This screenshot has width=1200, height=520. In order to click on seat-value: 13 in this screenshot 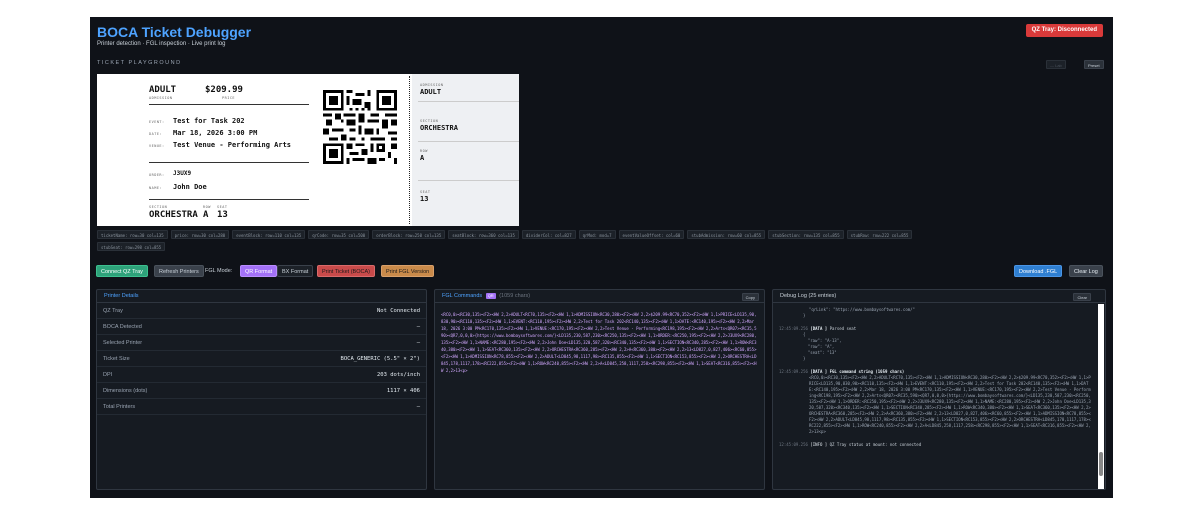, I will do `click(222, 215)`.